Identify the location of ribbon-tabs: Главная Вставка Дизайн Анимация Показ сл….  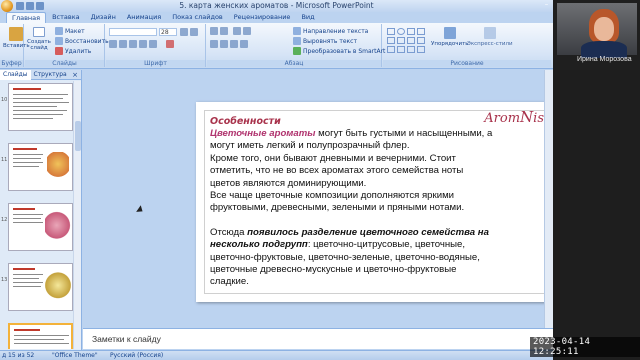
(276, 17).